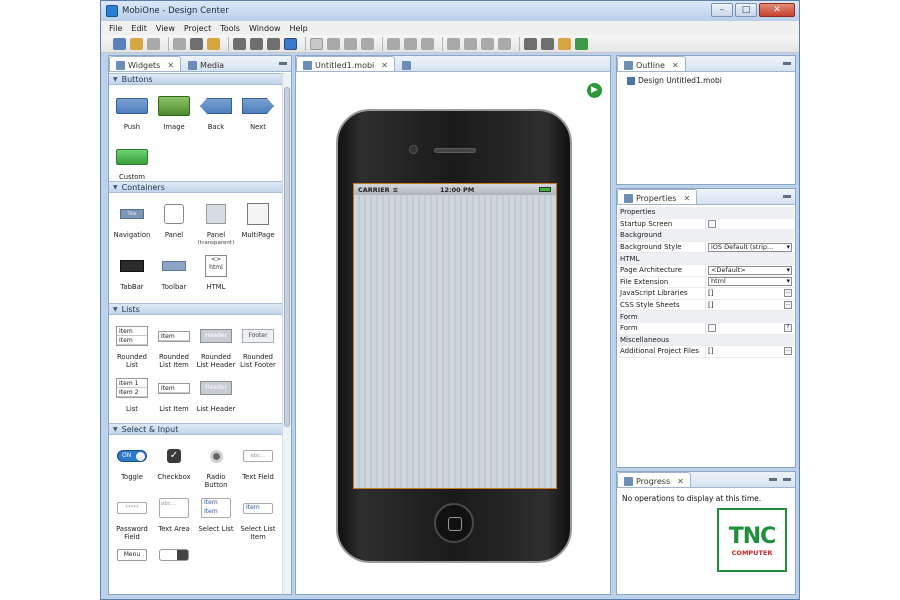 Image resolution: width=900 pixels, height=600 pixels. I want to click on minimize-button: –, so click(722, 10).